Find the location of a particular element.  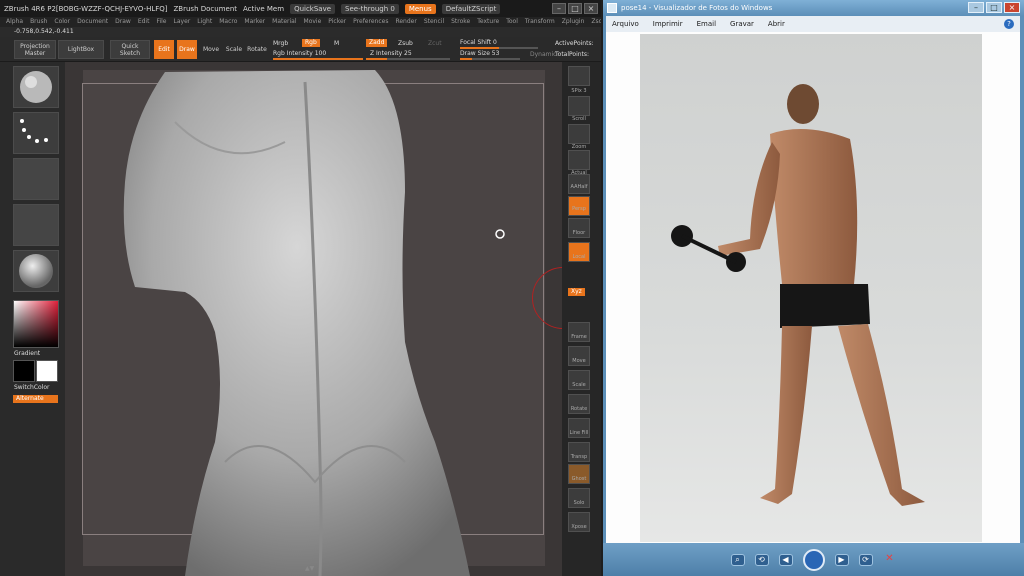

rotate-mode-button: Rotate is located at coordinates (257, 49).